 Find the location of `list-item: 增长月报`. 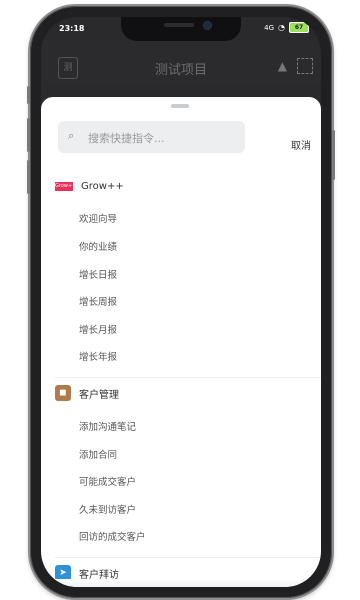

list-item: 增长月报 is located at coordinates (98, 329).